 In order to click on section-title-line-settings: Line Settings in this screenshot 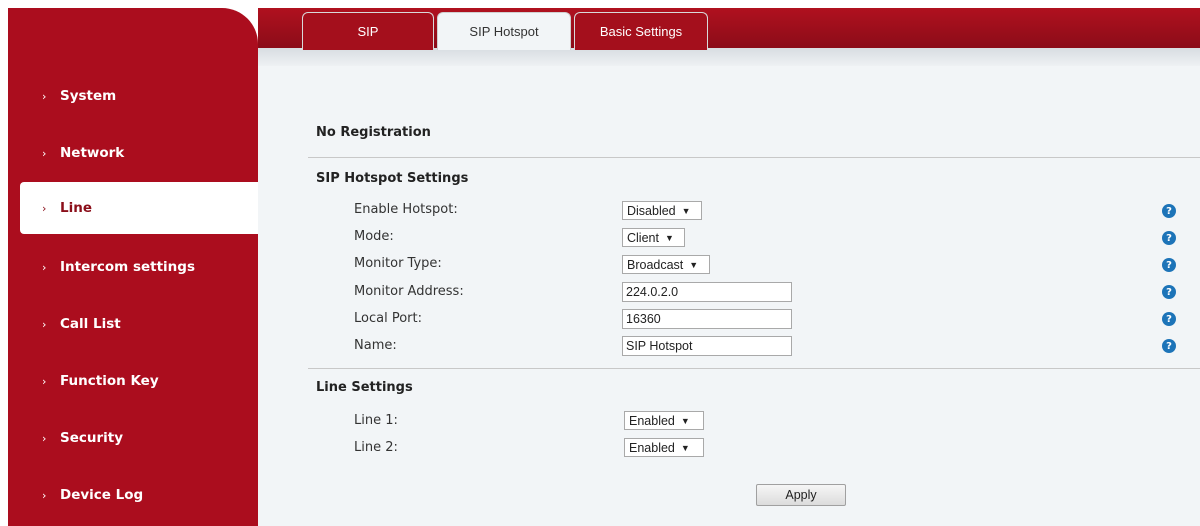, I will do `click(364, 387)`.